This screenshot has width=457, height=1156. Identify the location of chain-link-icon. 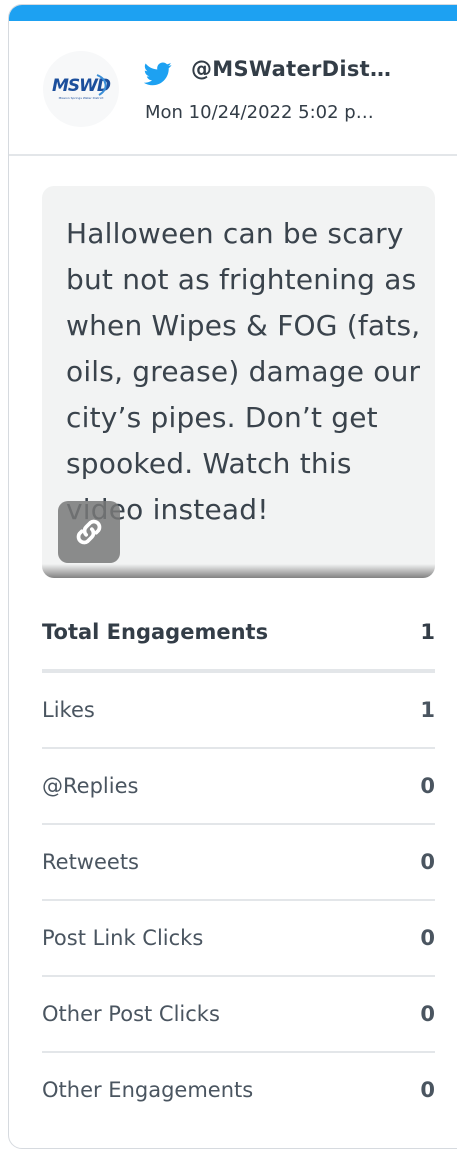
(89, 532).